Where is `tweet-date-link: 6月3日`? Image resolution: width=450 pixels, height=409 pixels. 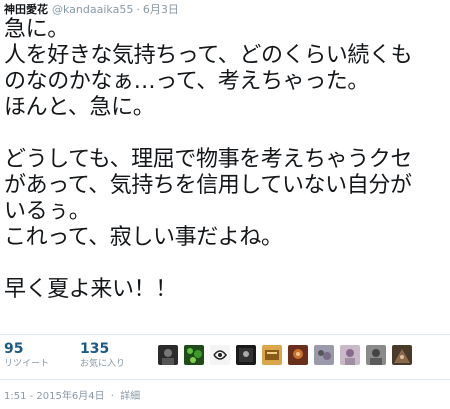
tweet-date-link: 6月3日 is located at coordinates (161, 9).